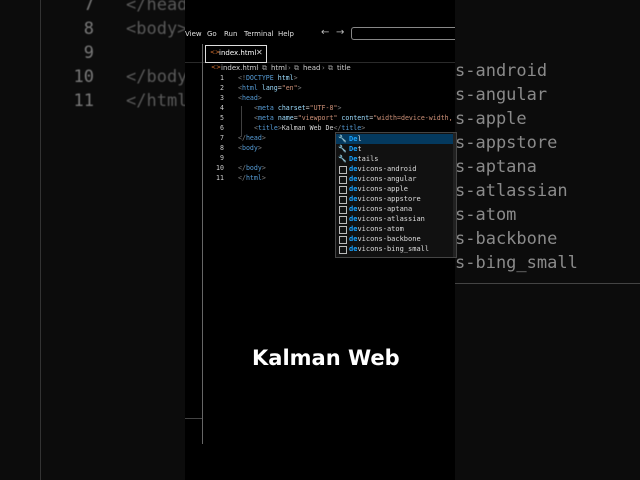 Image resolution: width=640 pixels, height=480 pixels. I want to click on code-token: Kalman Web De, so click(307, 128).